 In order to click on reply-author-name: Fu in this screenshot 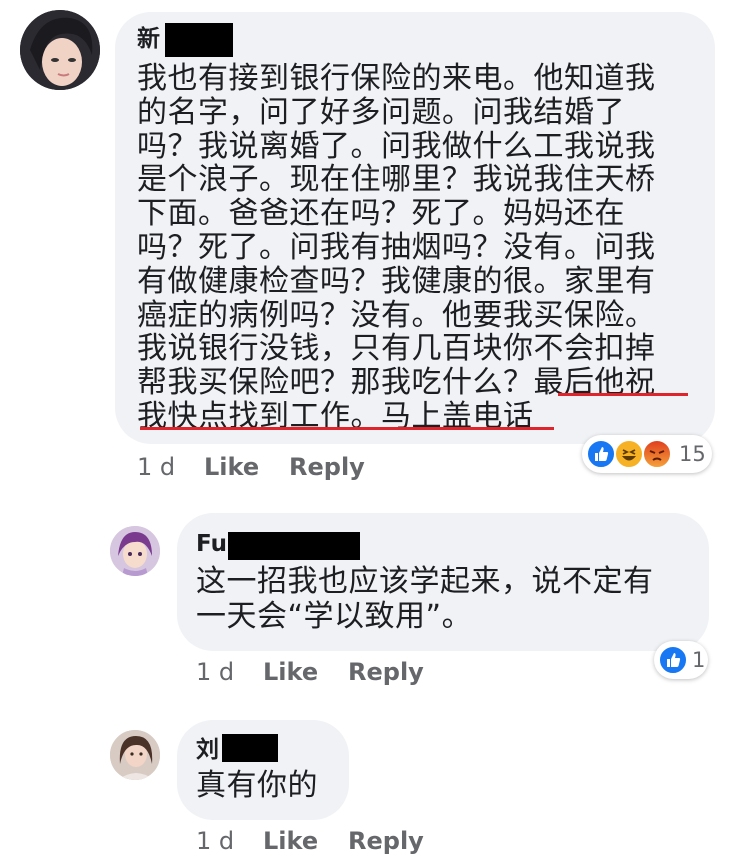, I will do `click(211, 544)`.